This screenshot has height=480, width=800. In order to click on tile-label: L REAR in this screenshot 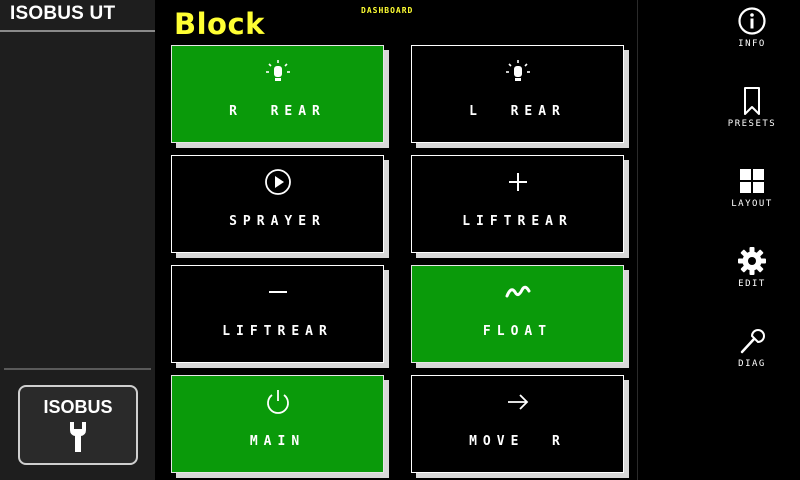, I will do `click(517, 111)`.